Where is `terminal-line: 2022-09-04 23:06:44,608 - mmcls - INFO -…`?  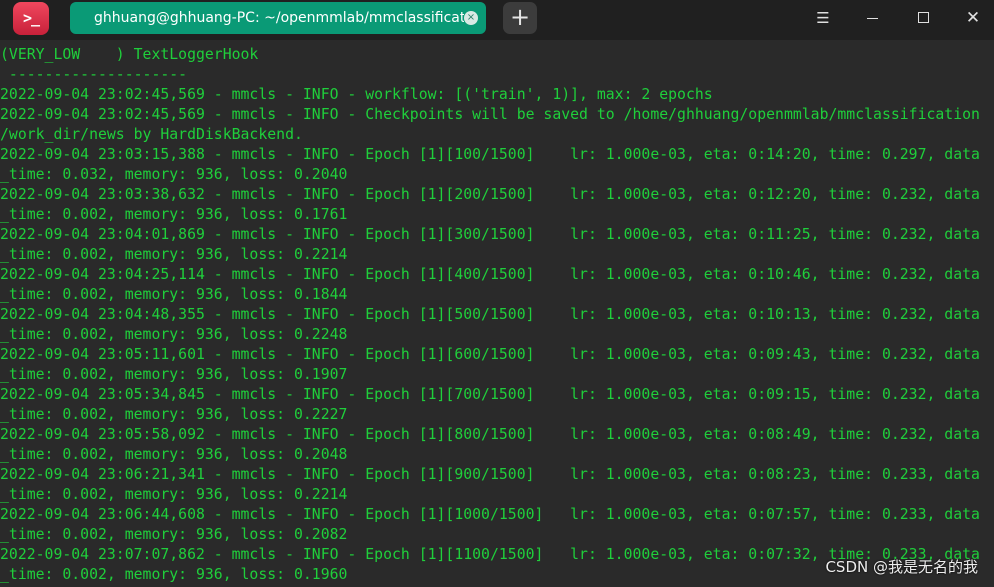 terminal-line: 2022-09-04 23:06:44,608 - mmcls - INFO -… is located at coordinates (490, 514).